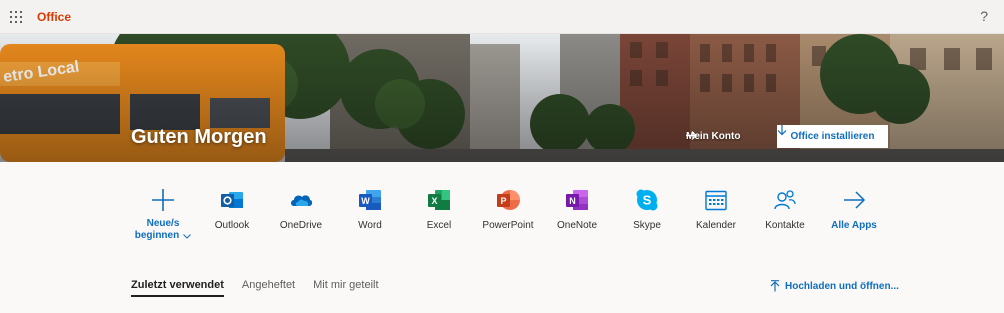 This screenshot has height=313, width=1004. What do you see at coordinates (502, 17) in the screenshot?
I see `top-bar: Office ?` at bounding box center [502, 17].